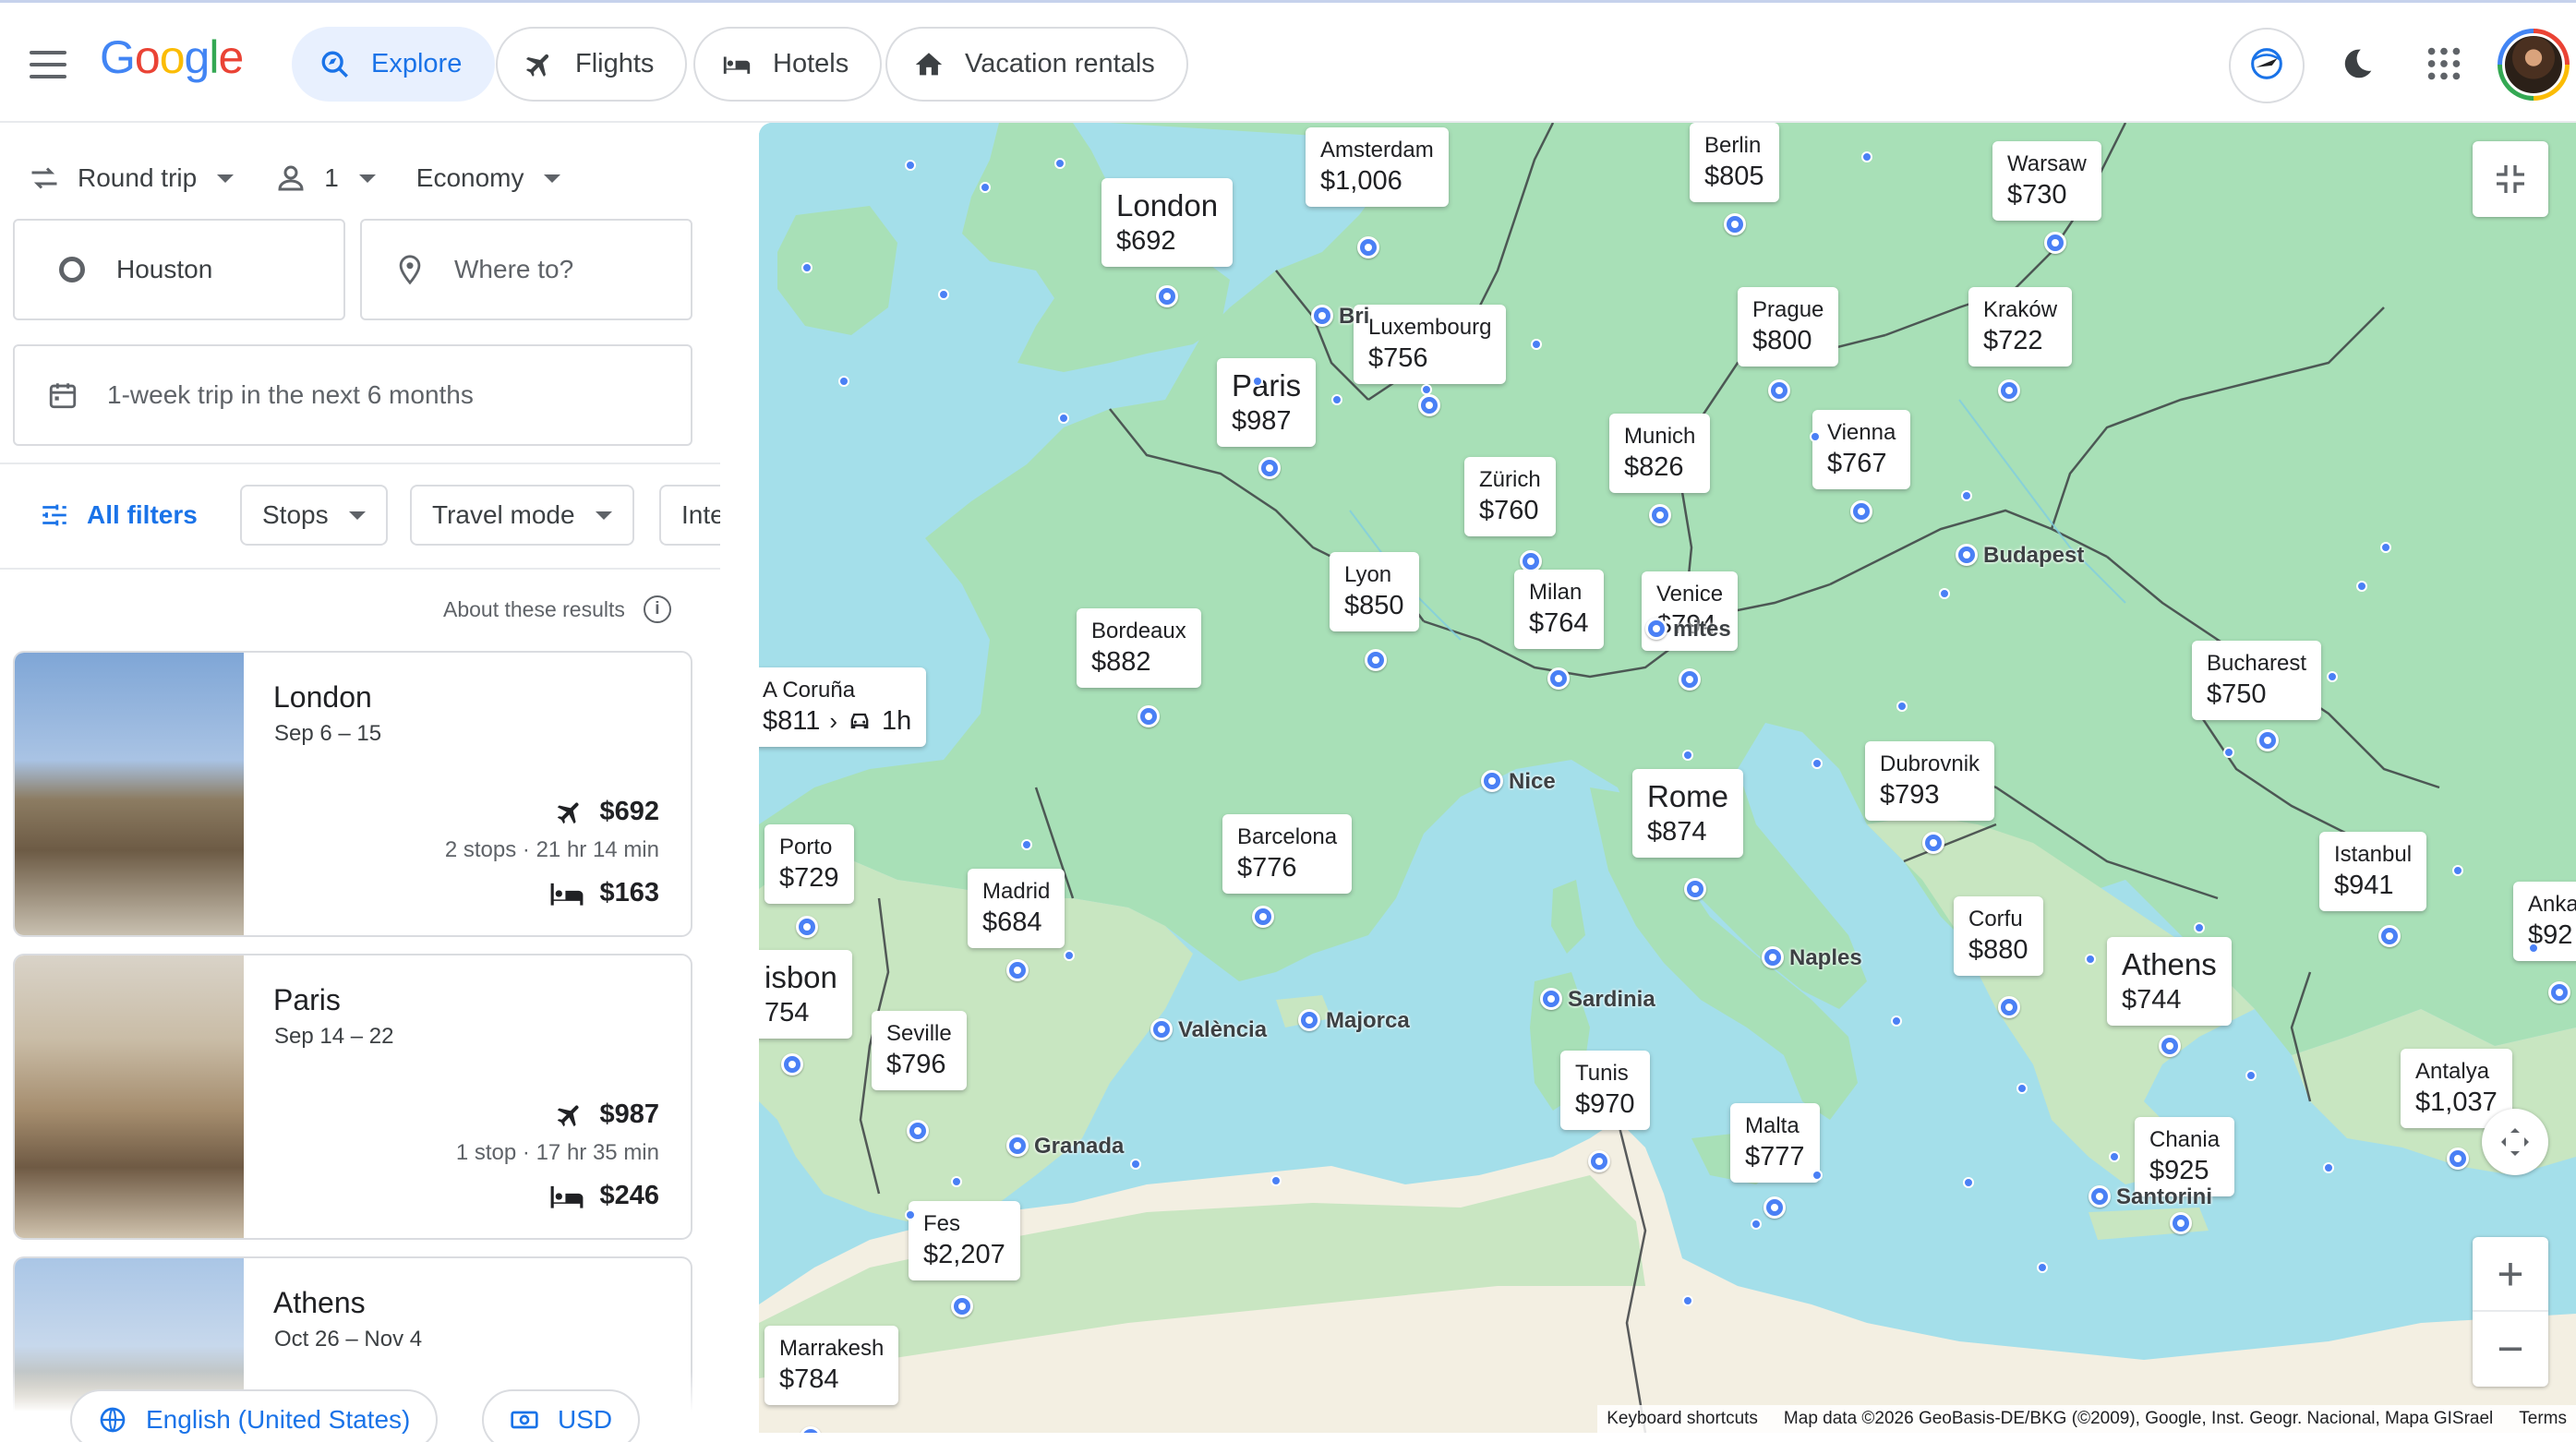  What do you see at coordinates (2046, 181) in the screenshot?
I see `destination-card: Warsaw $730` at bounding box center [2046, 181].